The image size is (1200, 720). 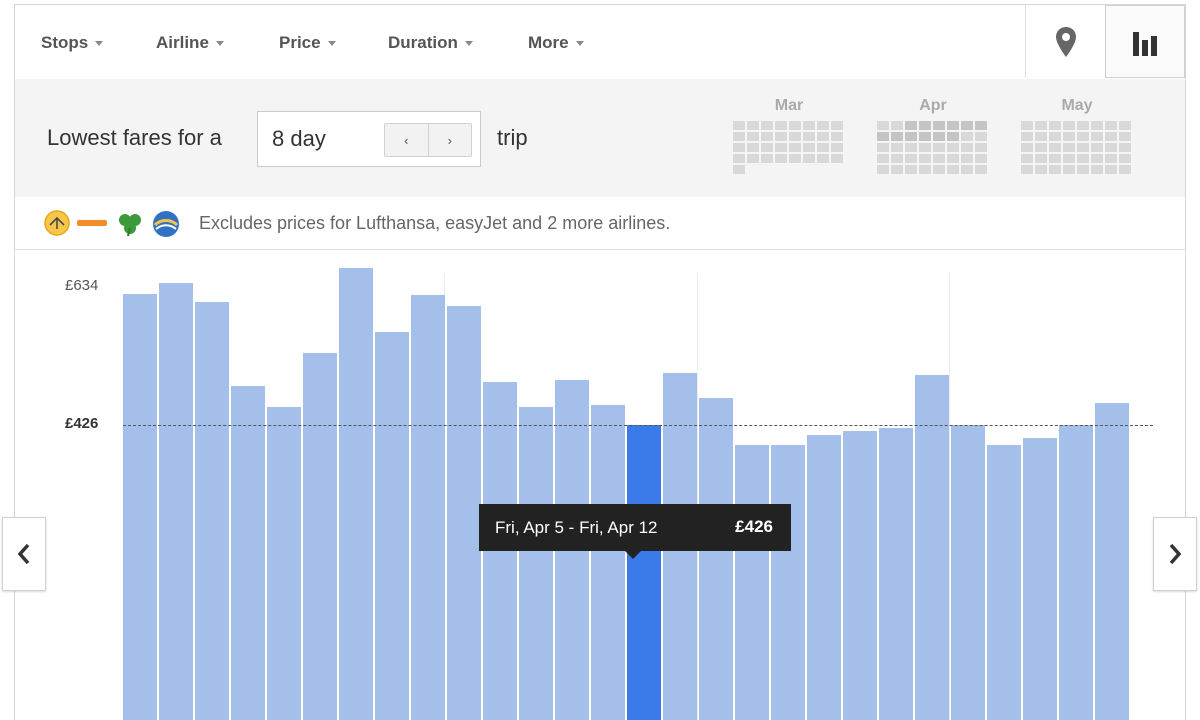 I want to click on month-calendar-apr: Apr, so click(x=933, y=135).